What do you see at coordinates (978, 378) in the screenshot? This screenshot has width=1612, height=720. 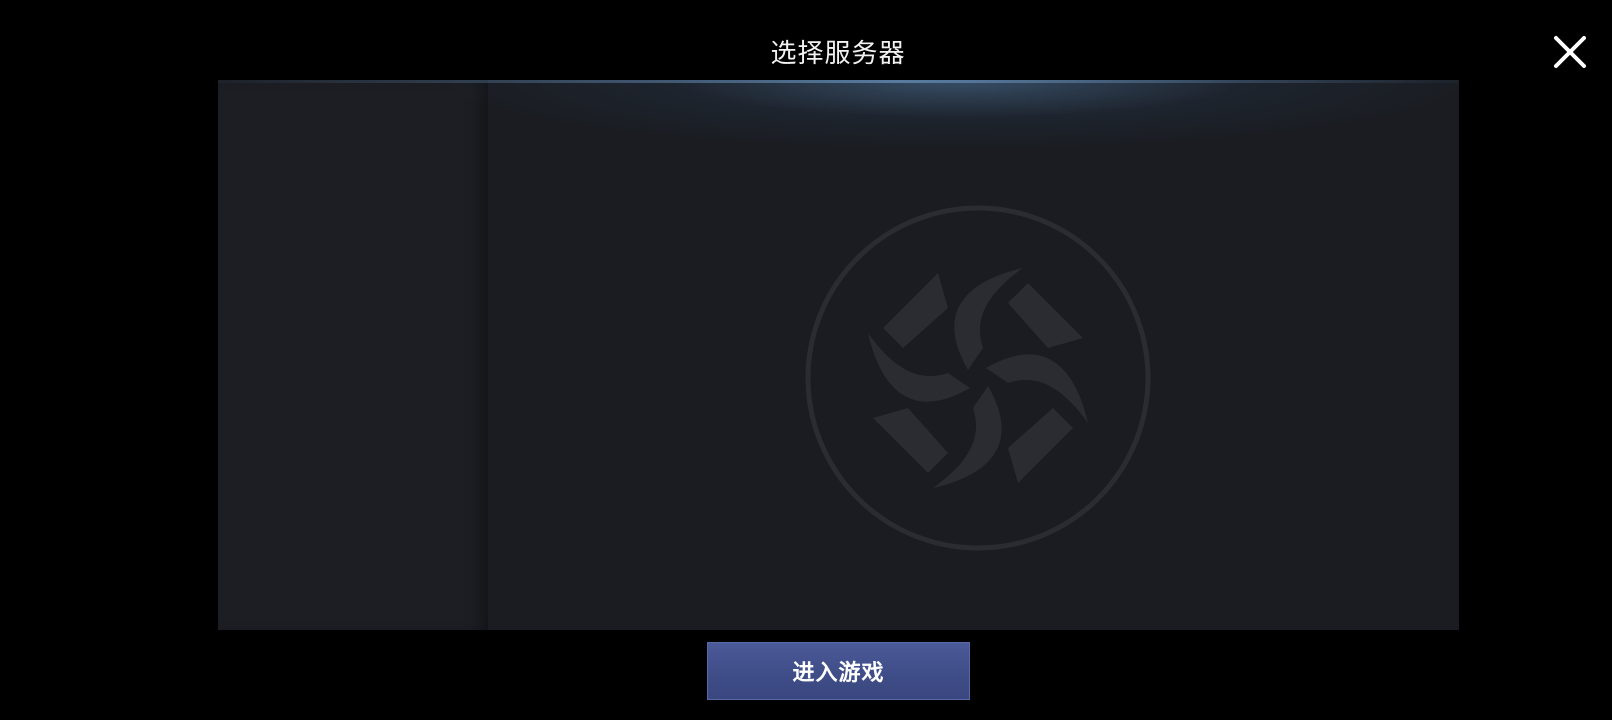 I see `game-logo-emblem-icon` at bounding box center [978, 378].